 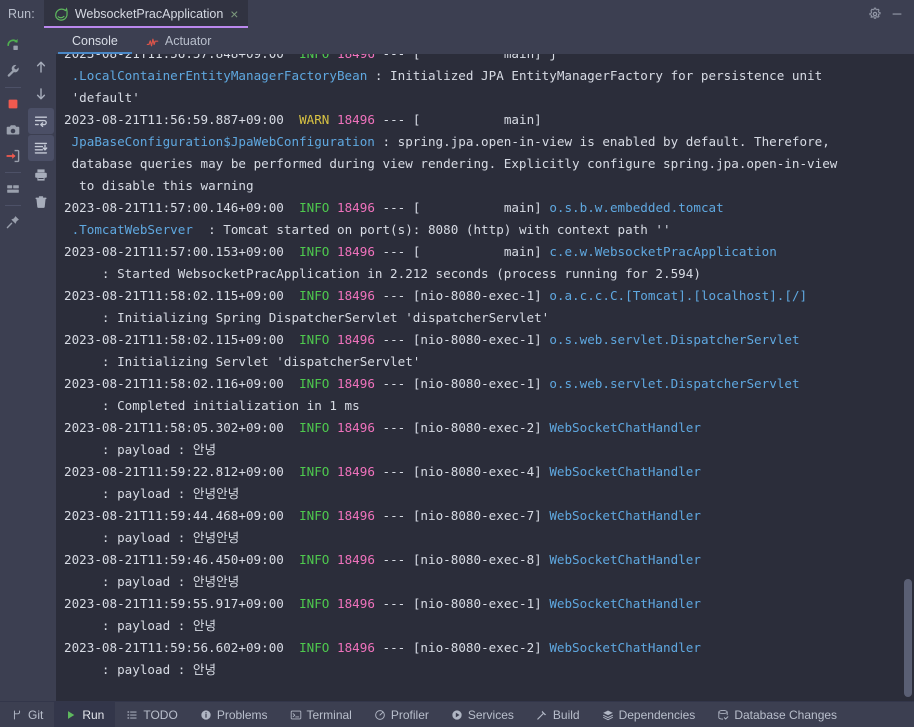 I want to click on camera-icon, so click(x=13, y=130).